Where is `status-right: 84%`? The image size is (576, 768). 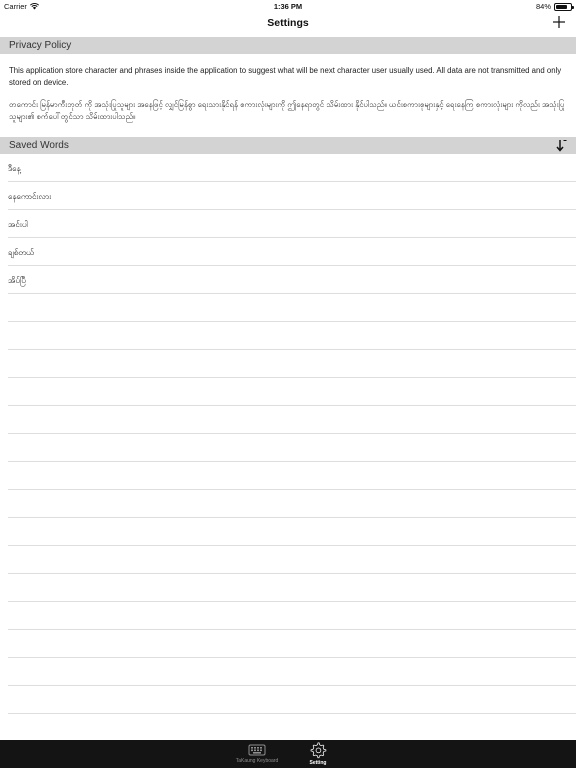 status-right: 84% is located at coordinates (554, 6).